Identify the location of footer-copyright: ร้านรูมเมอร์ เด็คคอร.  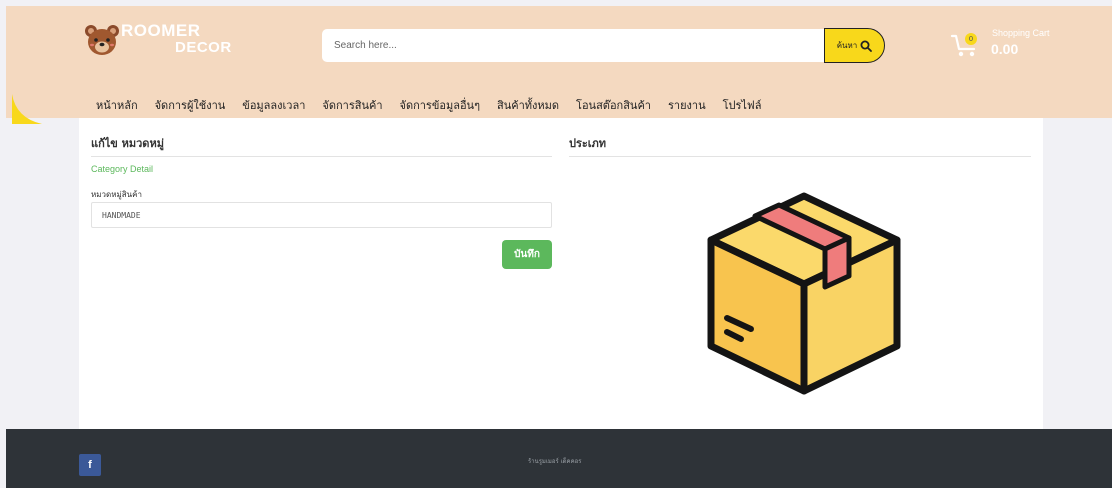
(555, 461).